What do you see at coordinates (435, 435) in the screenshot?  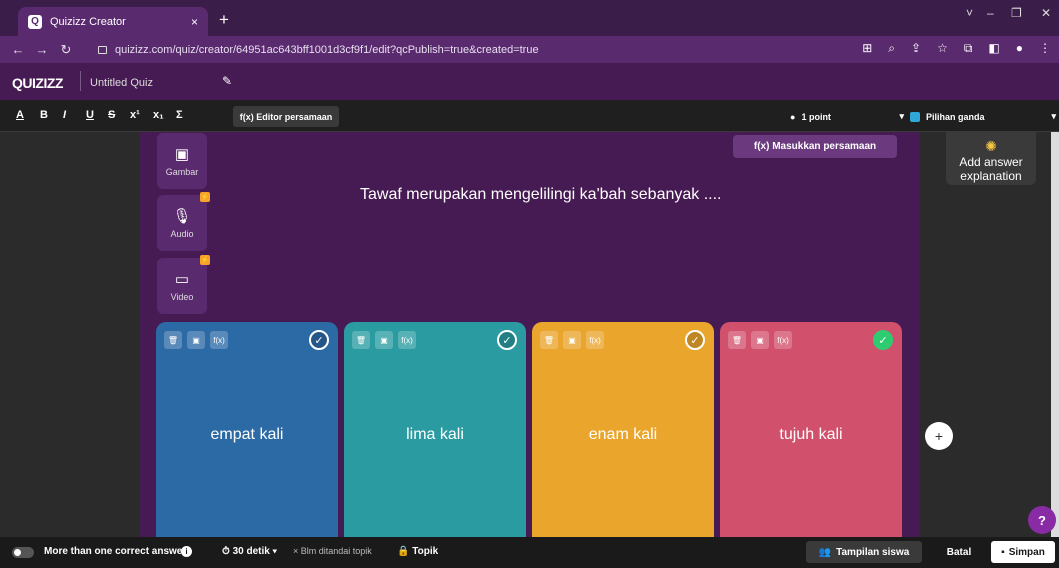 I see `answer-text: lima kali` at bounding box center [435, 435].